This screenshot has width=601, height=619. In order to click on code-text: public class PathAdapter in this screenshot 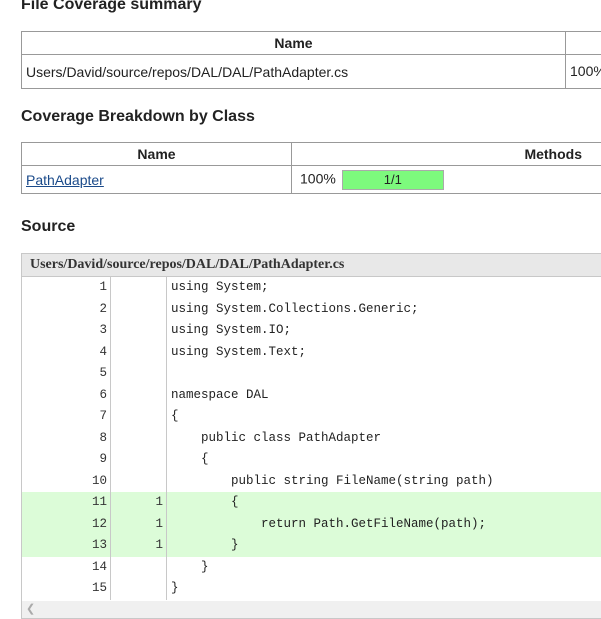, I will do `click(276, 437)`.